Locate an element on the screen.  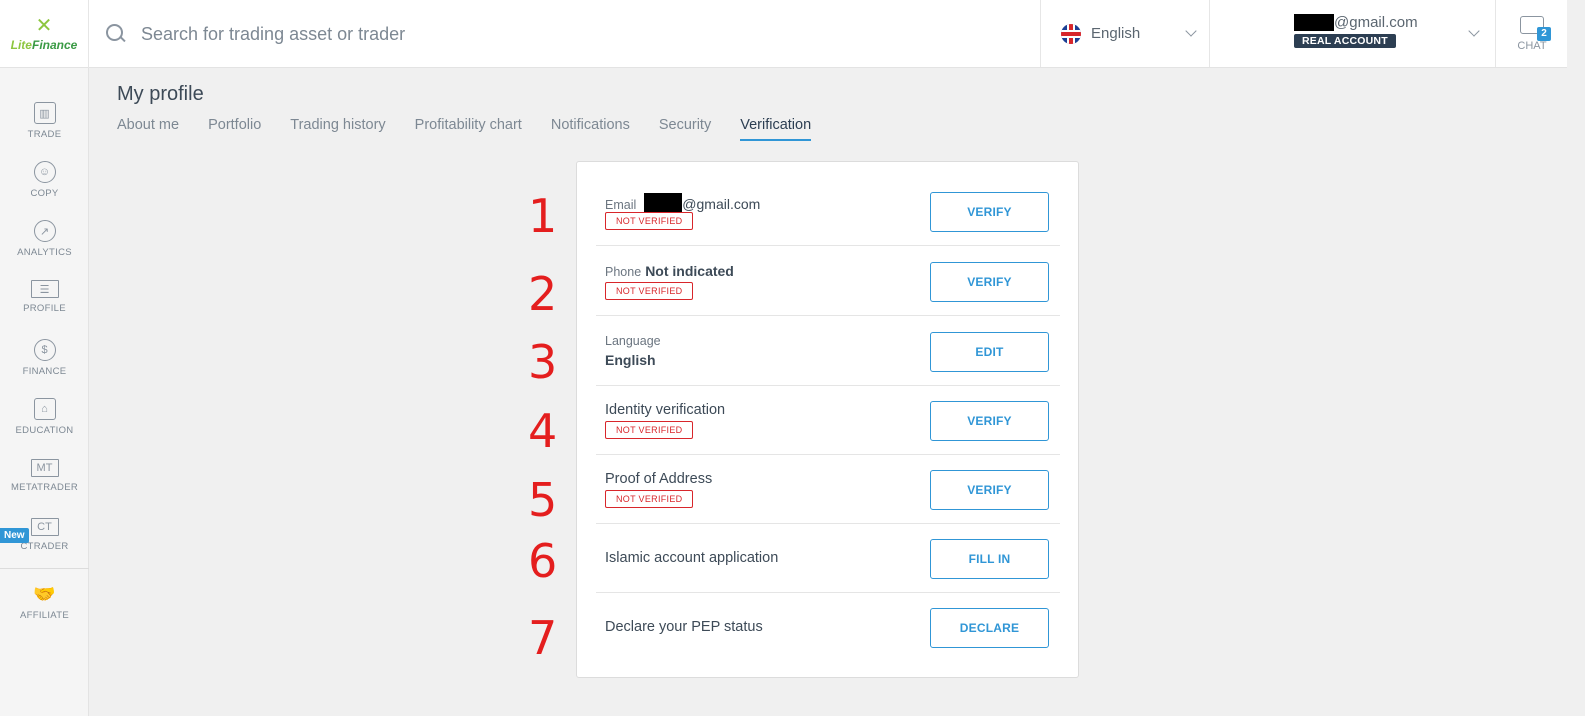
email-value: @gmail.com is located at coordinates (721, 204).